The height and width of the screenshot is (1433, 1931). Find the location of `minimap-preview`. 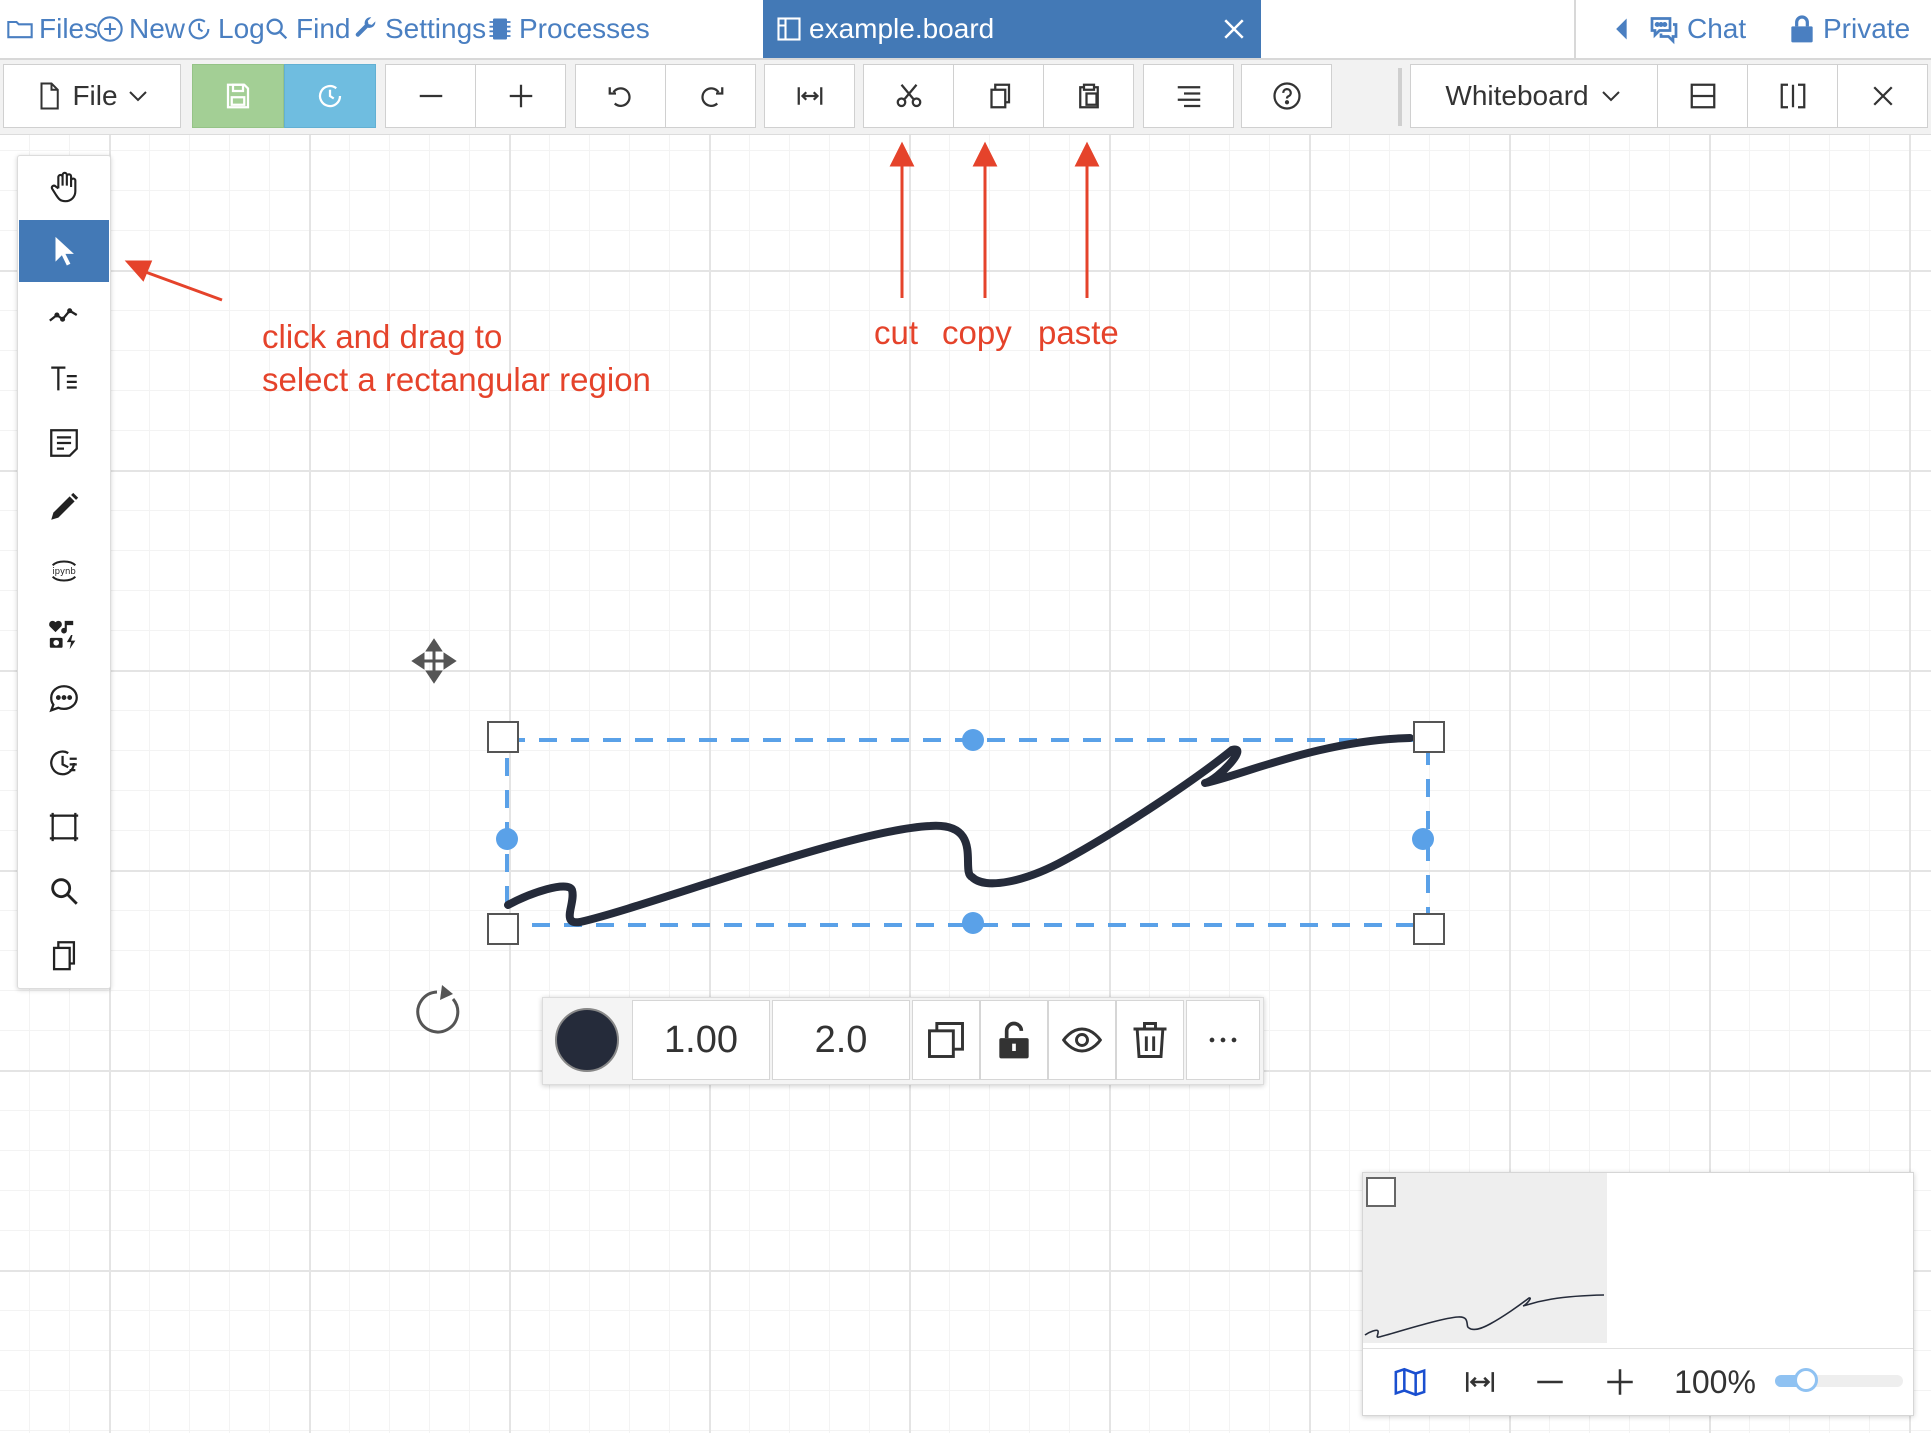

minimap-preview is located at coordinates (1484, 1316).